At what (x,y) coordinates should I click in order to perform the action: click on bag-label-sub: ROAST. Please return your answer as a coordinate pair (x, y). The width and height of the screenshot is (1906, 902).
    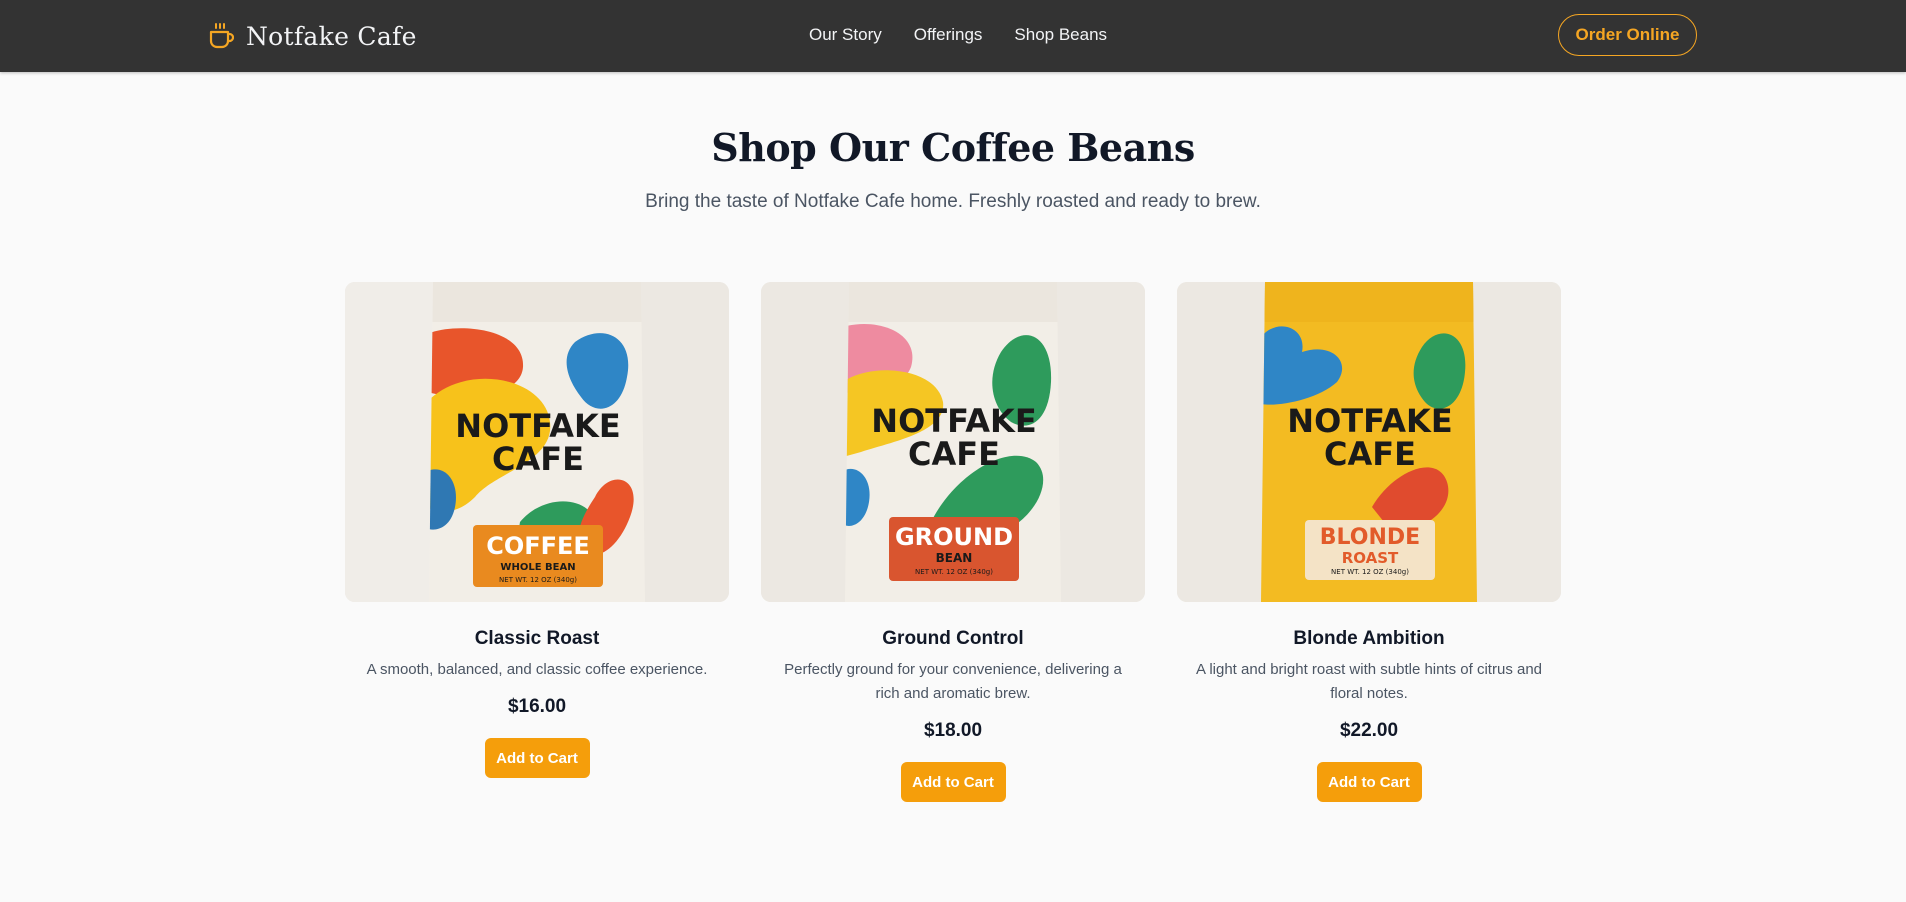
    Looking at the image, I should click on (1370, 558).